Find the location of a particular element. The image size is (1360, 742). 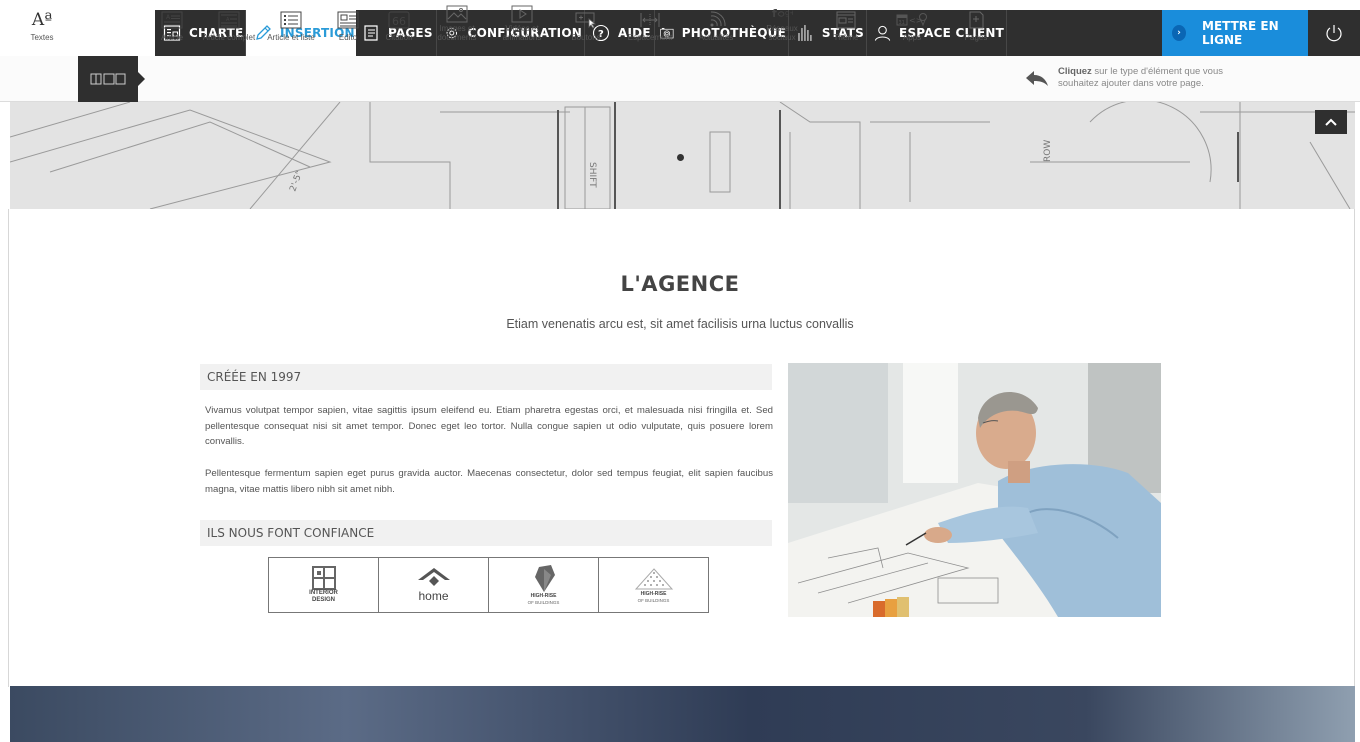

tool-label: Espacement is located at coordinates (650, 37).